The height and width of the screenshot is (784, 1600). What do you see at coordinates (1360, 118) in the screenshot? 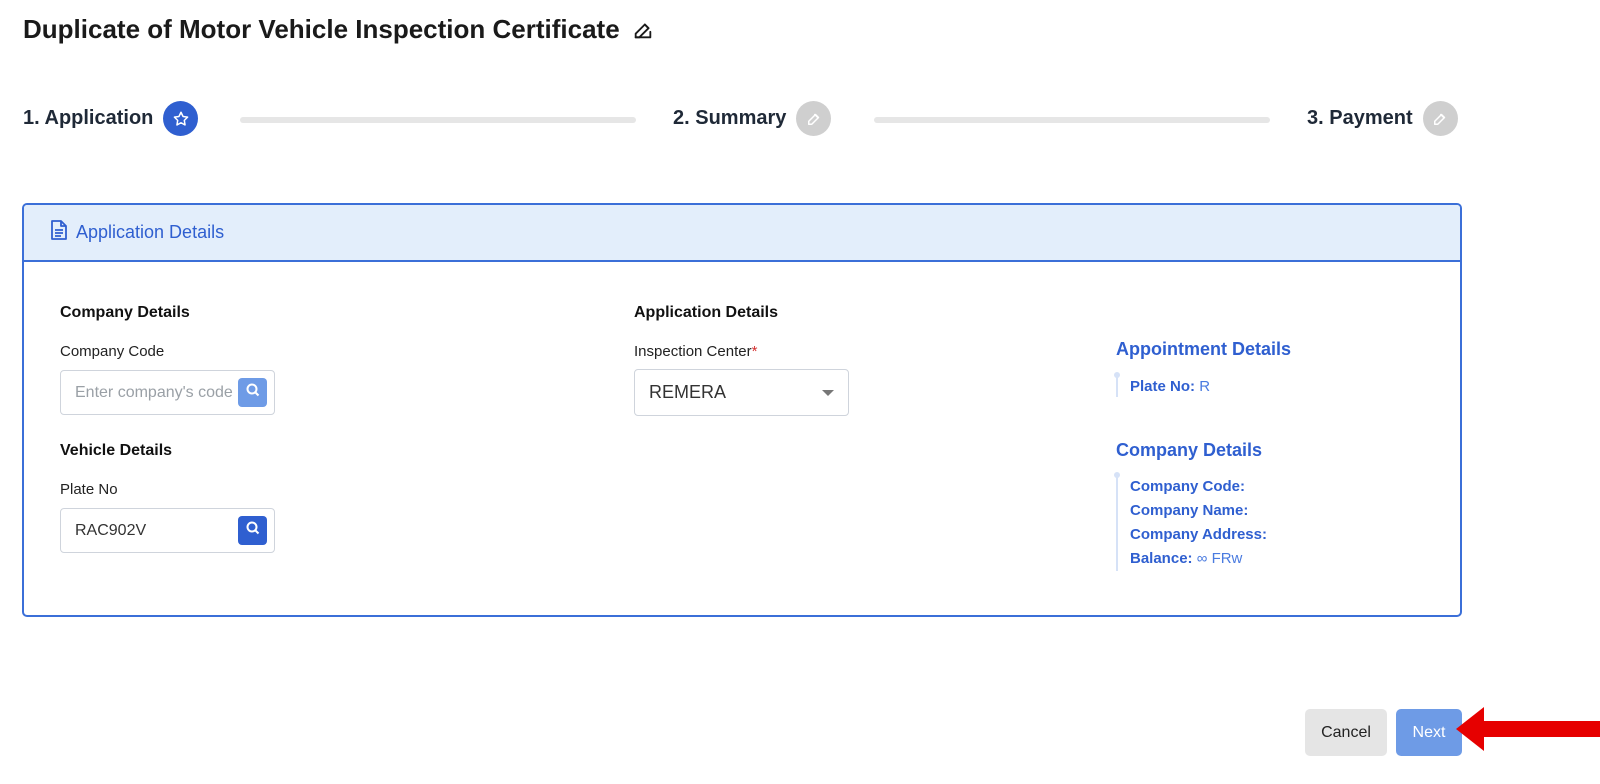
I see `step-label: 3. Payment` at bounding box center [1360, 118].